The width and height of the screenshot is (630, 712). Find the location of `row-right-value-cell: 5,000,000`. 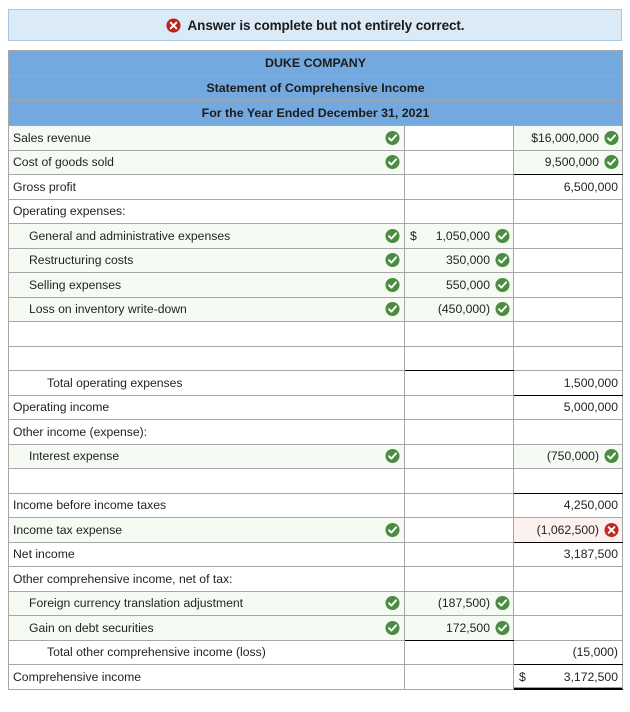

row-right-value-cell: 5,000,000 is located at coordinates (568, 407).